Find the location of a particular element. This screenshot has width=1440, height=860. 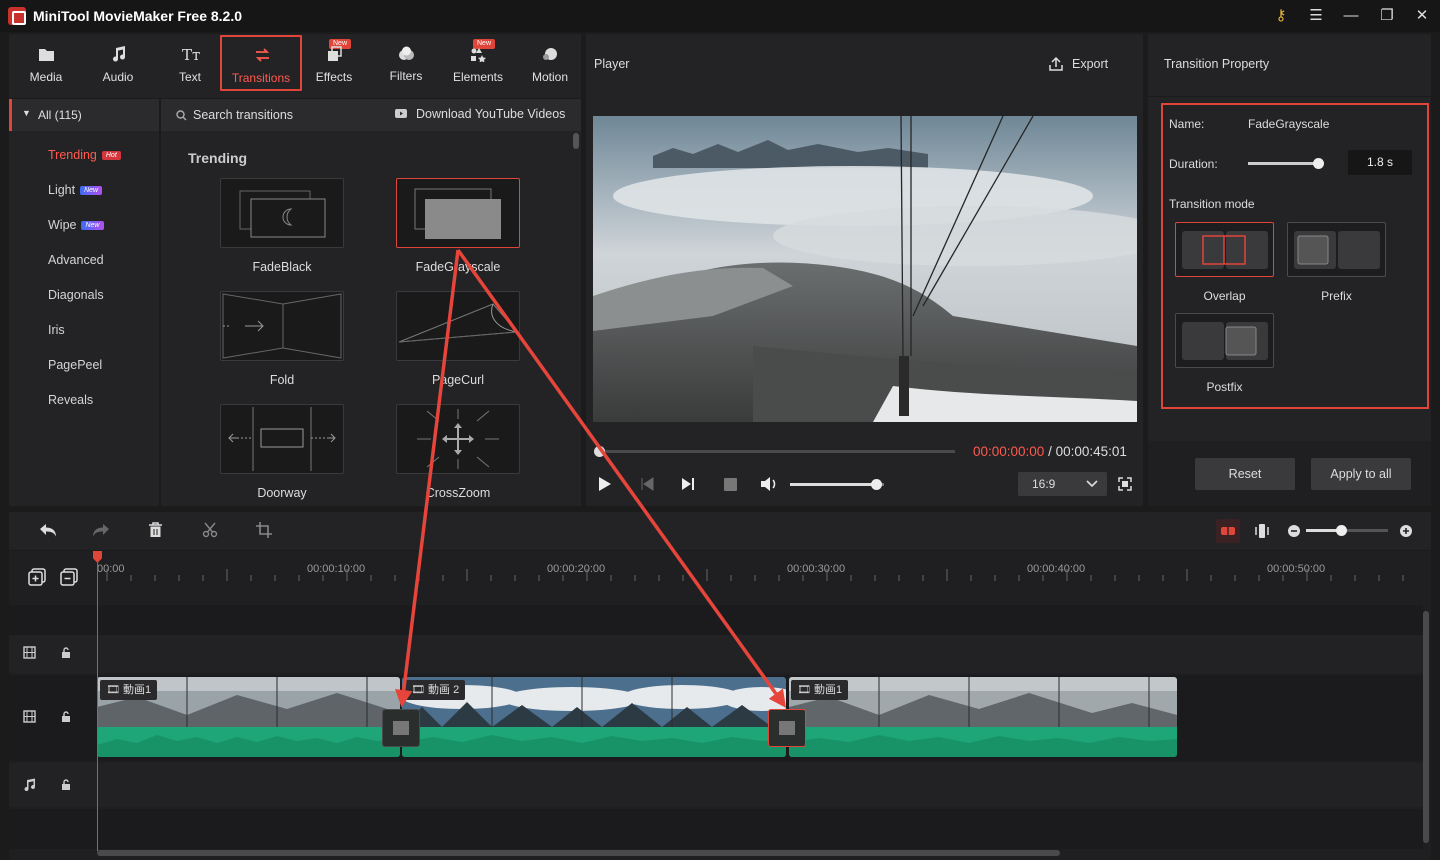

zoom-in-icon is located at coordinates (1406, 531).